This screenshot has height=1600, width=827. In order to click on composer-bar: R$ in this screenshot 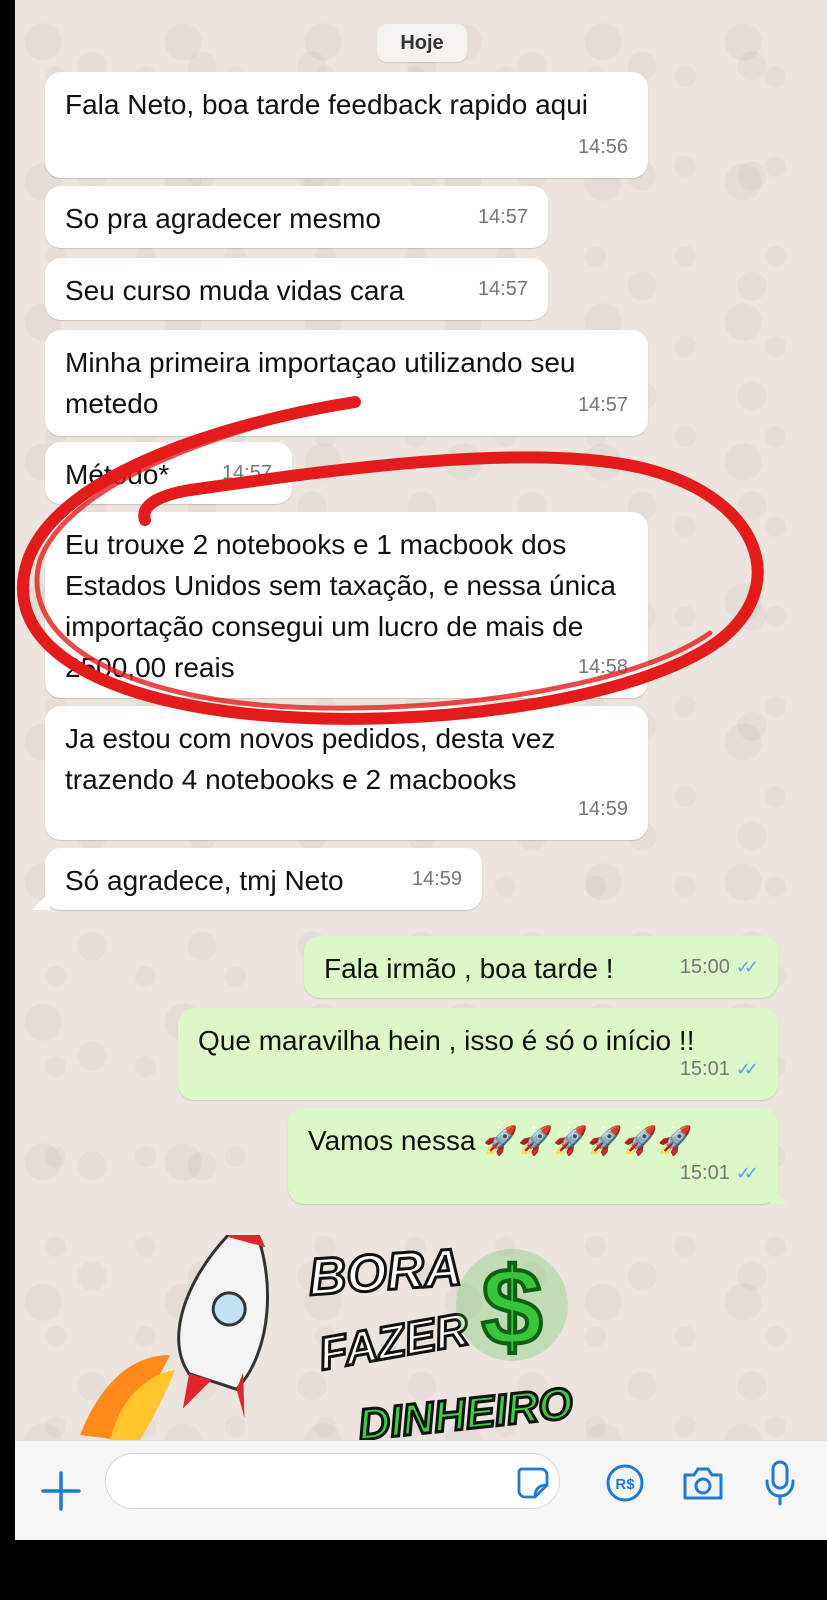, I will do `click(421, 1490)`.